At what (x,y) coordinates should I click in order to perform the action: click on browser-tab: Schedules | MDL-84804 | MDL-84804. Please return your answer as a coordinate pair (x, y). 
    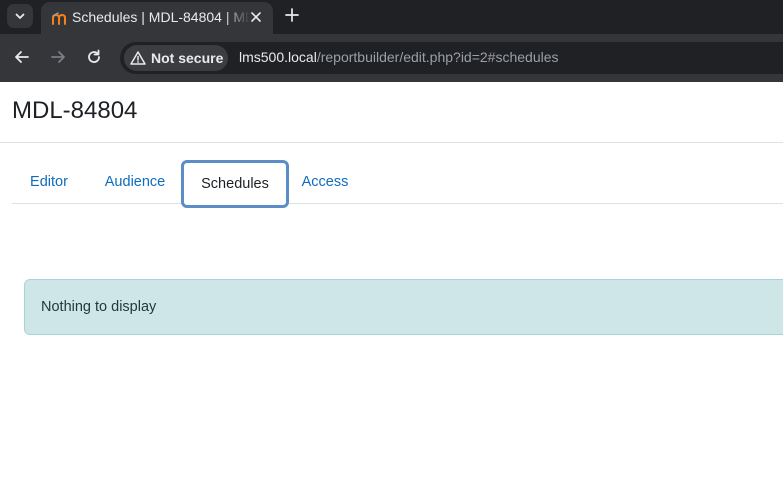
    Looking at the image, I should click on (157, 18).